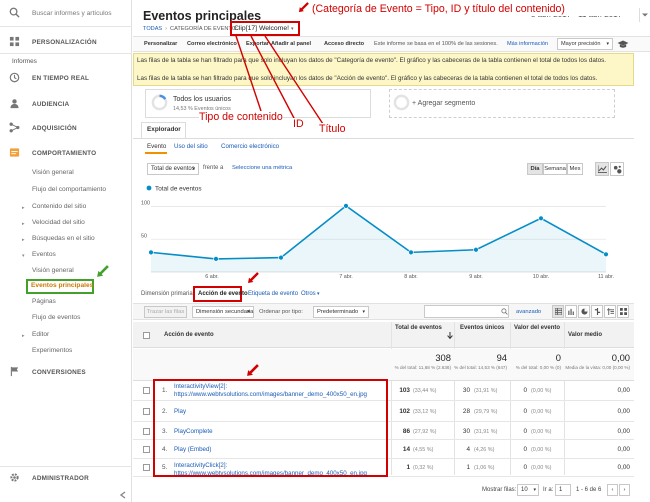 This screenshot has height=502, width=650. I want to click on precision-dropdown: Mayor precisión ▾, so click(585, 44).